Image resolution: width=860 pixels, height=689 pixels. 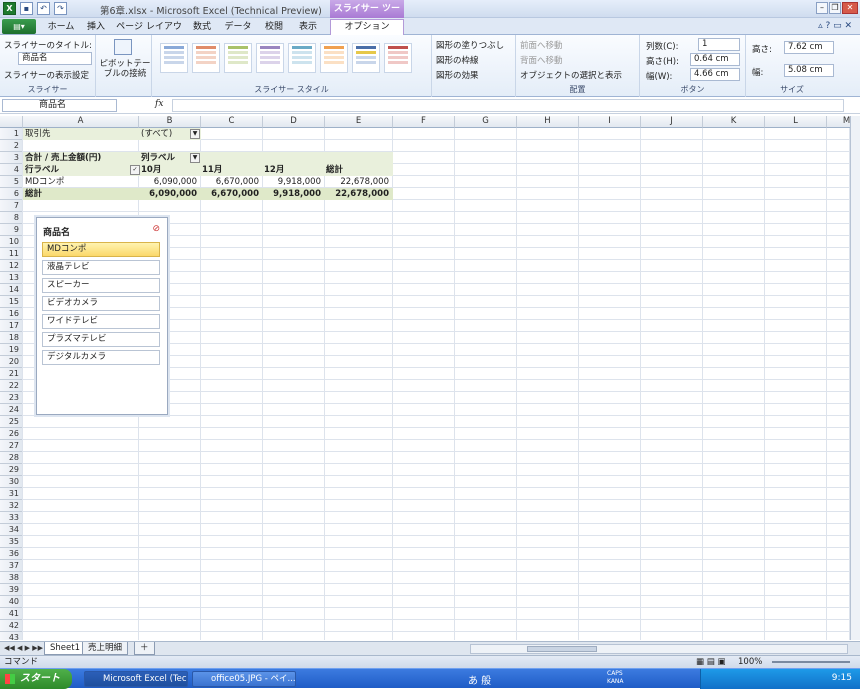 What do you see at coordinates (809, 47) in the screenshot?
I see `height-input: 7.62 cm` at bounding box center [809, 47].